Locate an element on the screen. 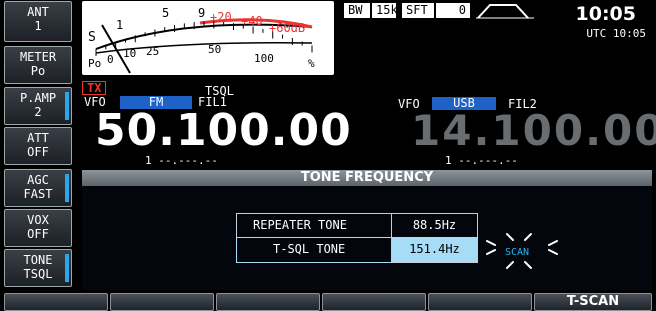 This screenshot has height=311, width=656. po-mark-25: 25 is located at coordinates (152, 51).